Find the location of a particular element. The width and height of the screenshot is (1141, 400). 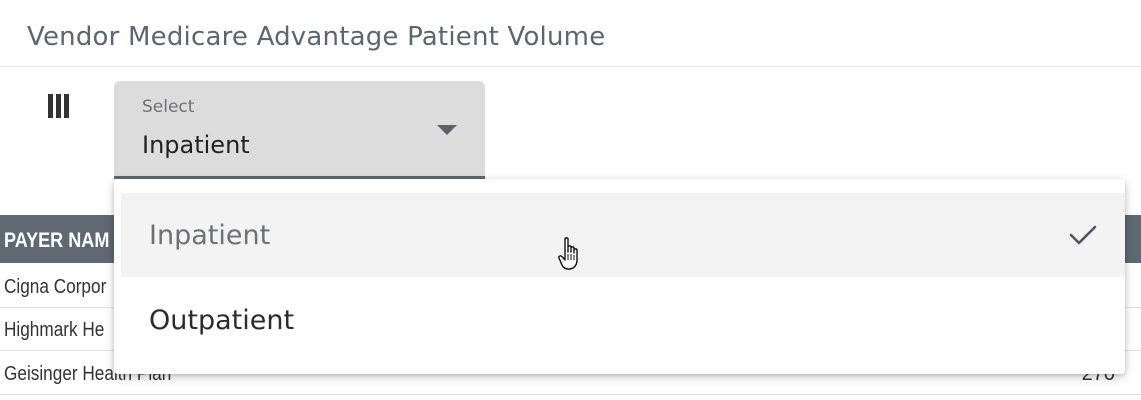

select-value: Inpatient is located at coordinates (196, 145).